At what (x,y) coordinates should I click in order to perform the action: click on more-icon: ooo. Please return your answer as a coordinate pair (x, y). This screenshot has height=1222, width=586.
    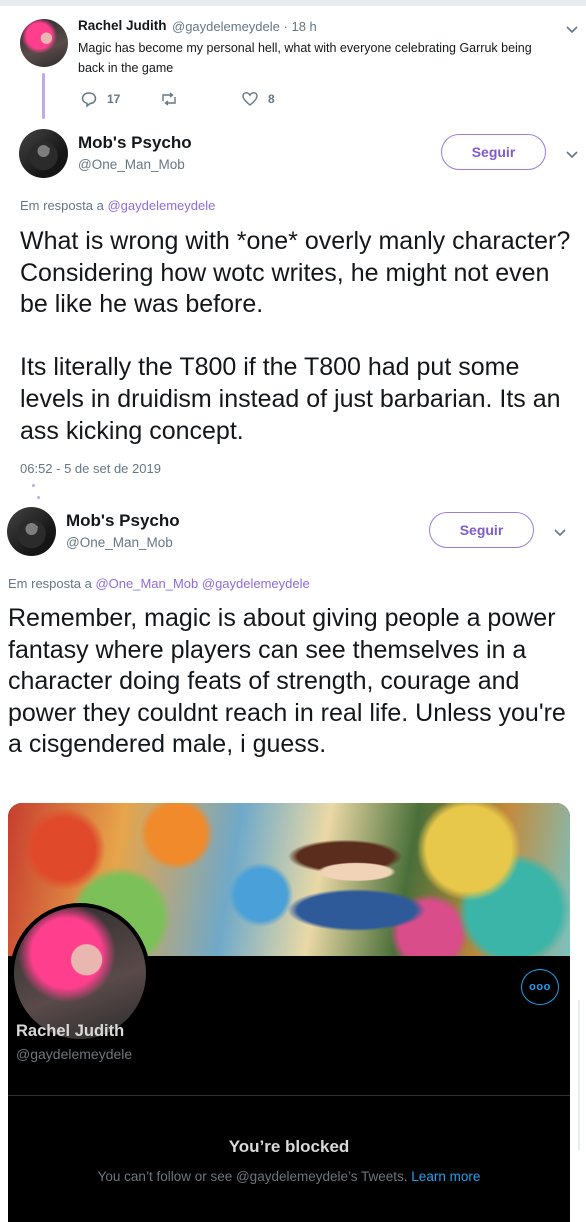
    Looking at the image, I should click on (540, 987).